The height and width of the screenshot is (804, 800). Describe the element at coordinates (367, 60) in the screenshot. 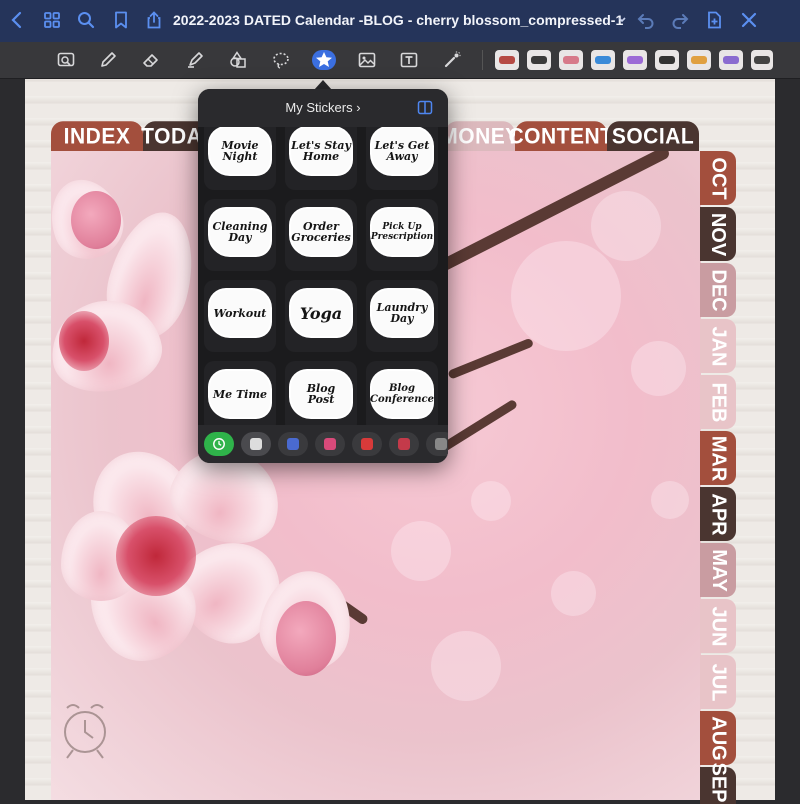

I see `image-icon` at that location.